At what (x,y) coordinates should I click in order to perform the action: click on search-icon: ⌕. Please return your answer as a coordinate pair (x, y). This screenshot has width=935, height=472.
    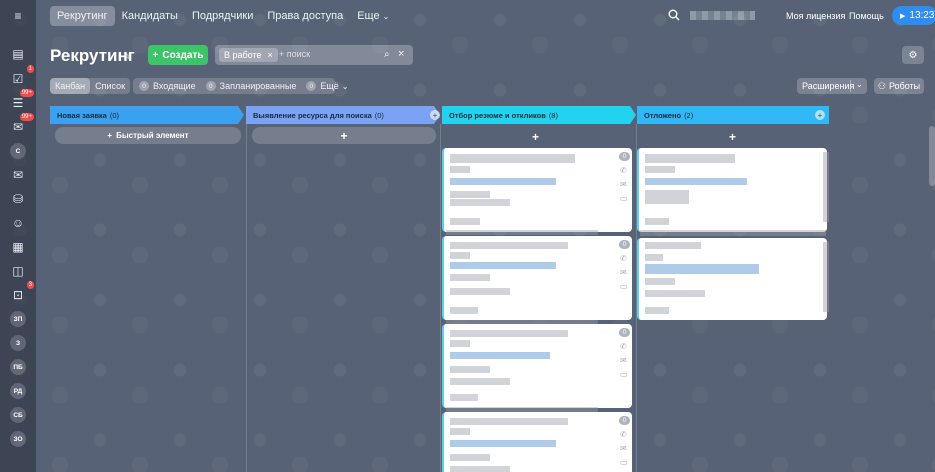
    Looking at the image, I should click on (387, 54).